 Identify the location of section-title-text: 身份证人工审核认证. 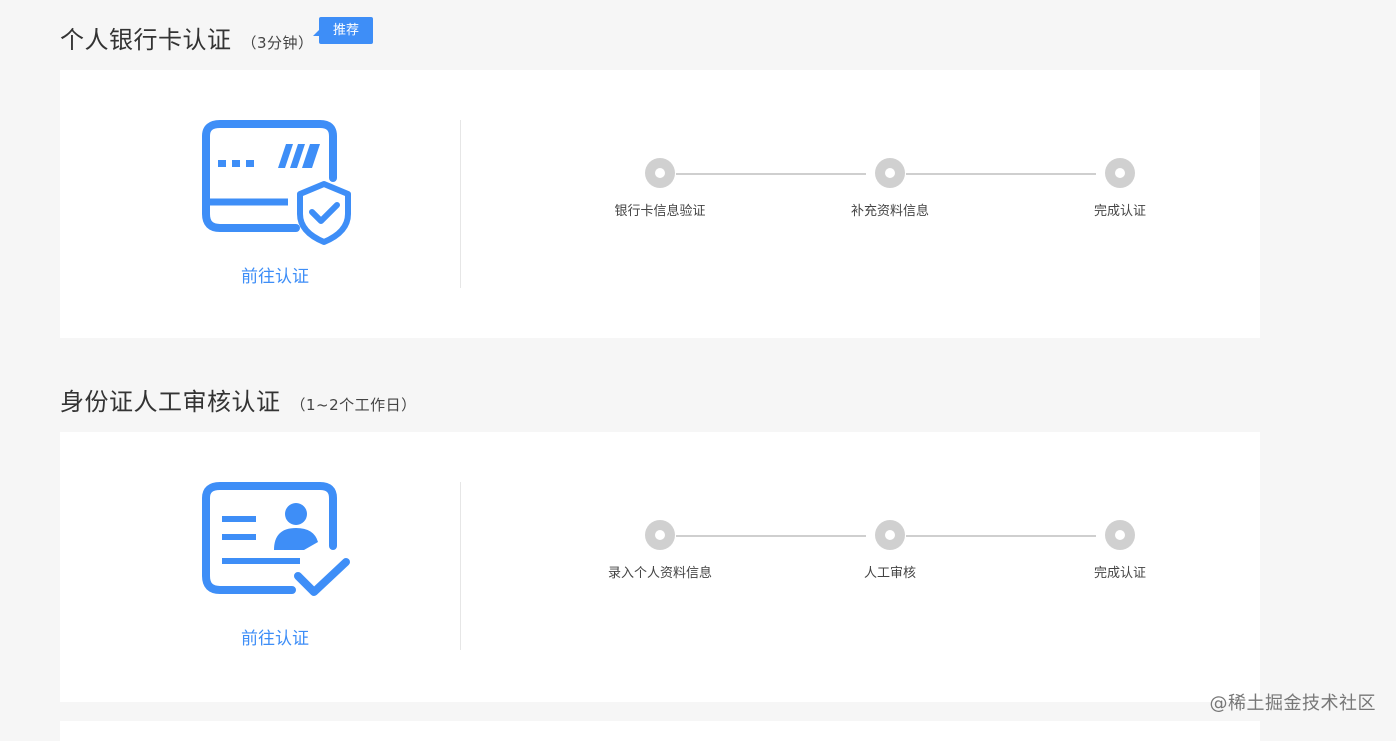
(170, 402).